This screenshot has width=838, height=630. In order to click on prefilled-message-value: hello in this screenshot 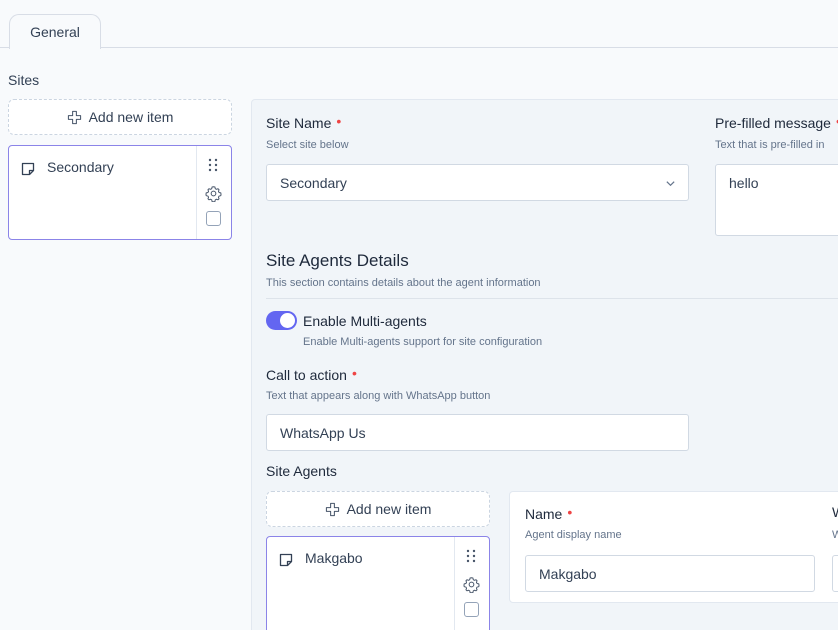, I will do `click(744, 183)`.